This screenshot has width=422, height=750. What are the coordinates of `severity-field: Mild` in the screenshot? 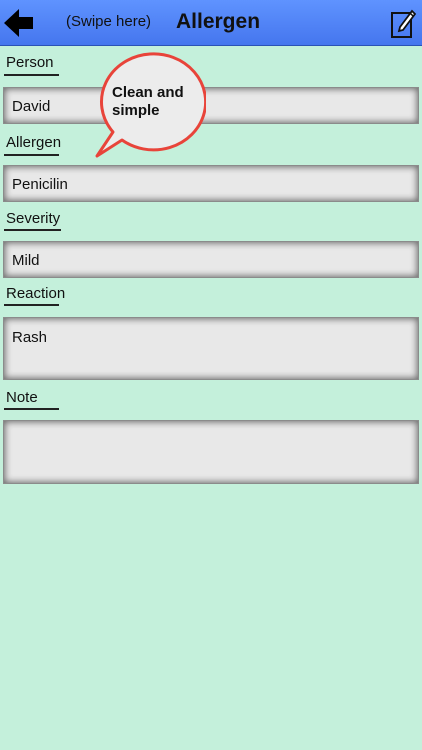 It's located at (211, 259).